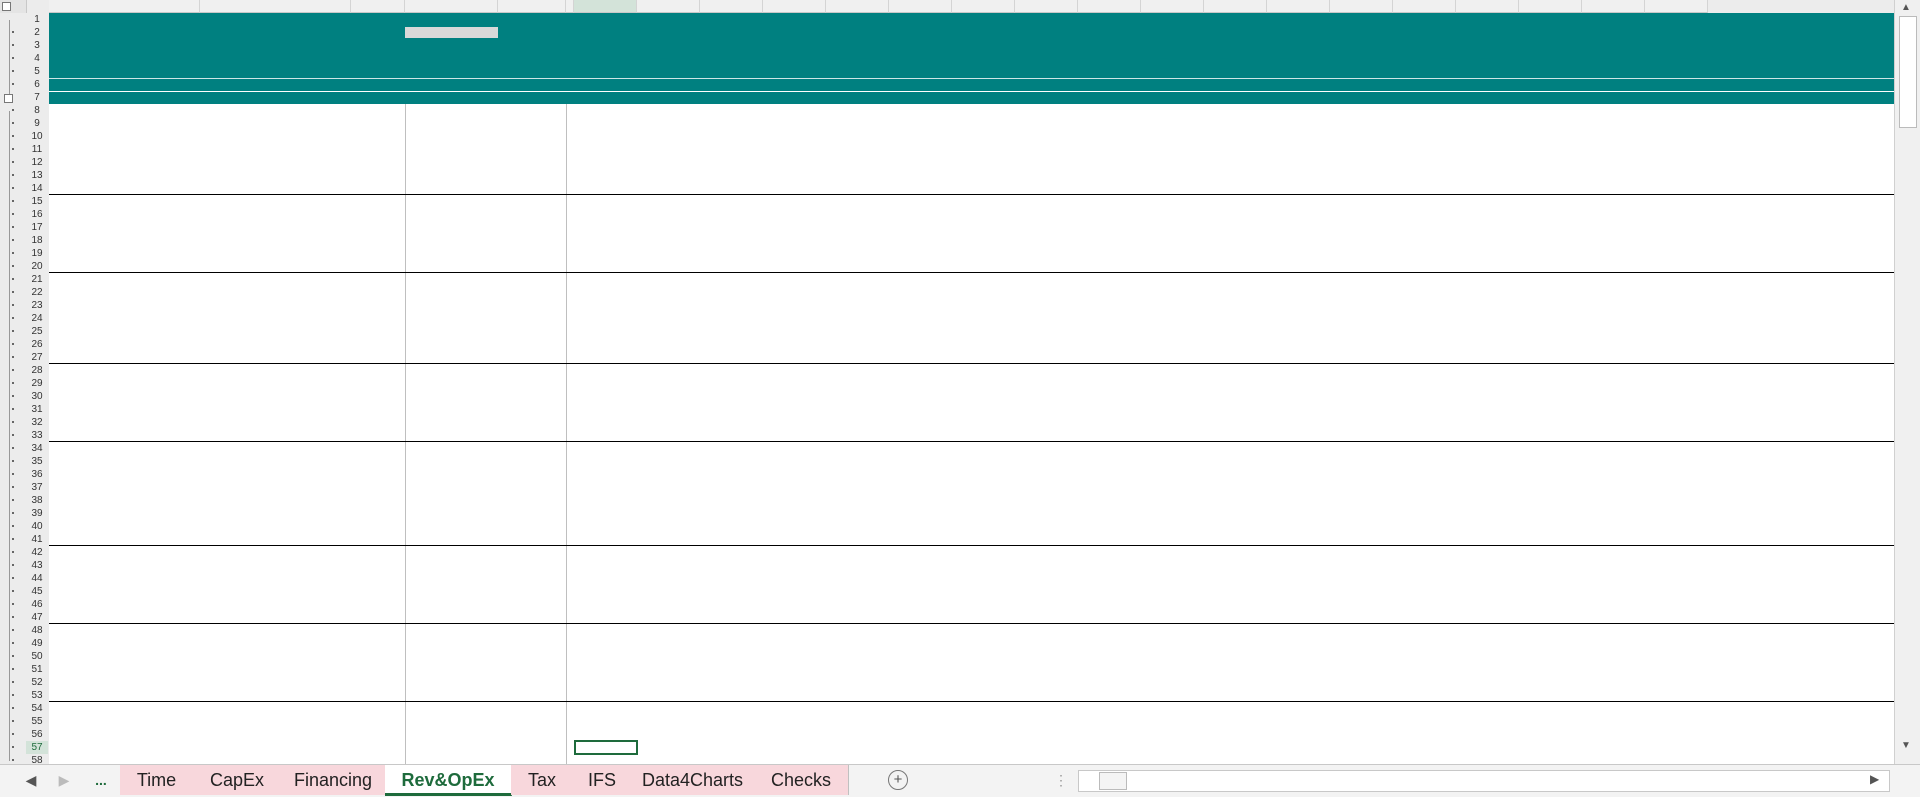 The width and height of the screenshot is (1920, 797). What do you see at coordinates (37, 500) in the screenshot?
I see `row-number: 38` at bounding box center [37, 500].